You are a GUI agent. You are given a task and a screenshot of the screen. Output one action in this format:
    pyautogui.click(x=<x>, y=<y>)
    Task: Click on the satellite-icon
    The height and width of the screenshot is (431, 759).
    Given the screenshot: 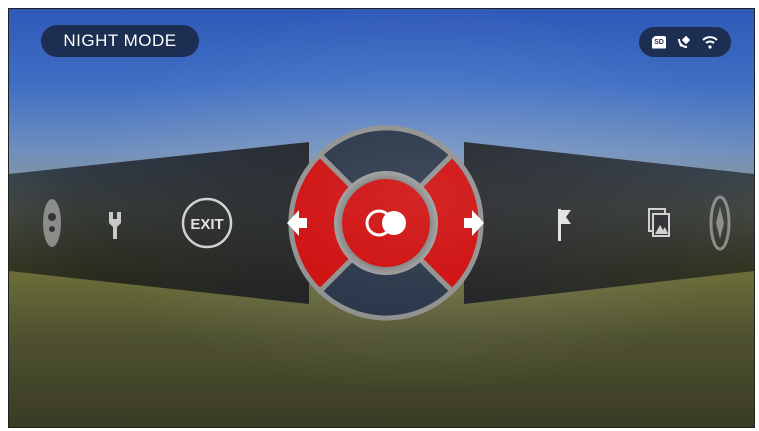 What is the action you would take?
    pyautogui.click(x=684, y=41)
    